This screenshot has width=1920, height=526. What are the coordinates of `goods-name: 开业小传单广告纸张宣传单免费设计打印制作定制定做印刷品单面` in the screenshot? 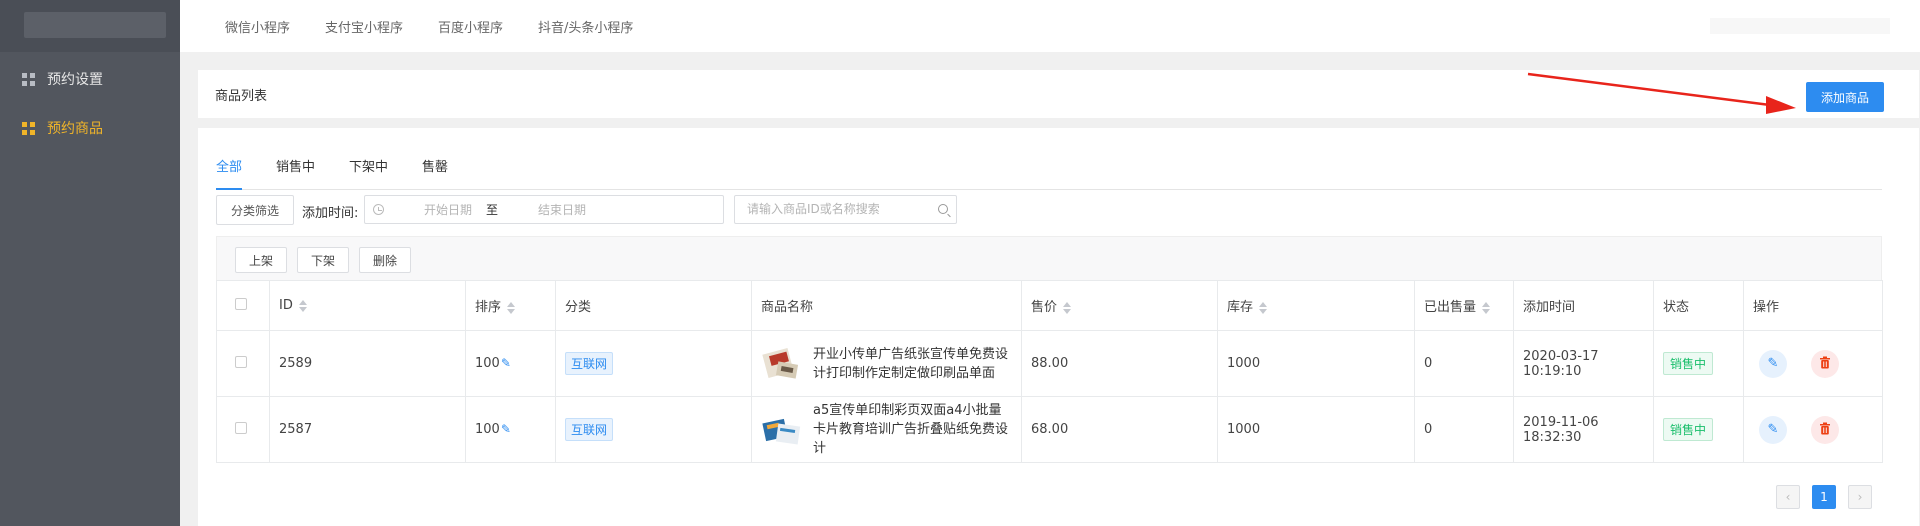 It's located at (913, 364).